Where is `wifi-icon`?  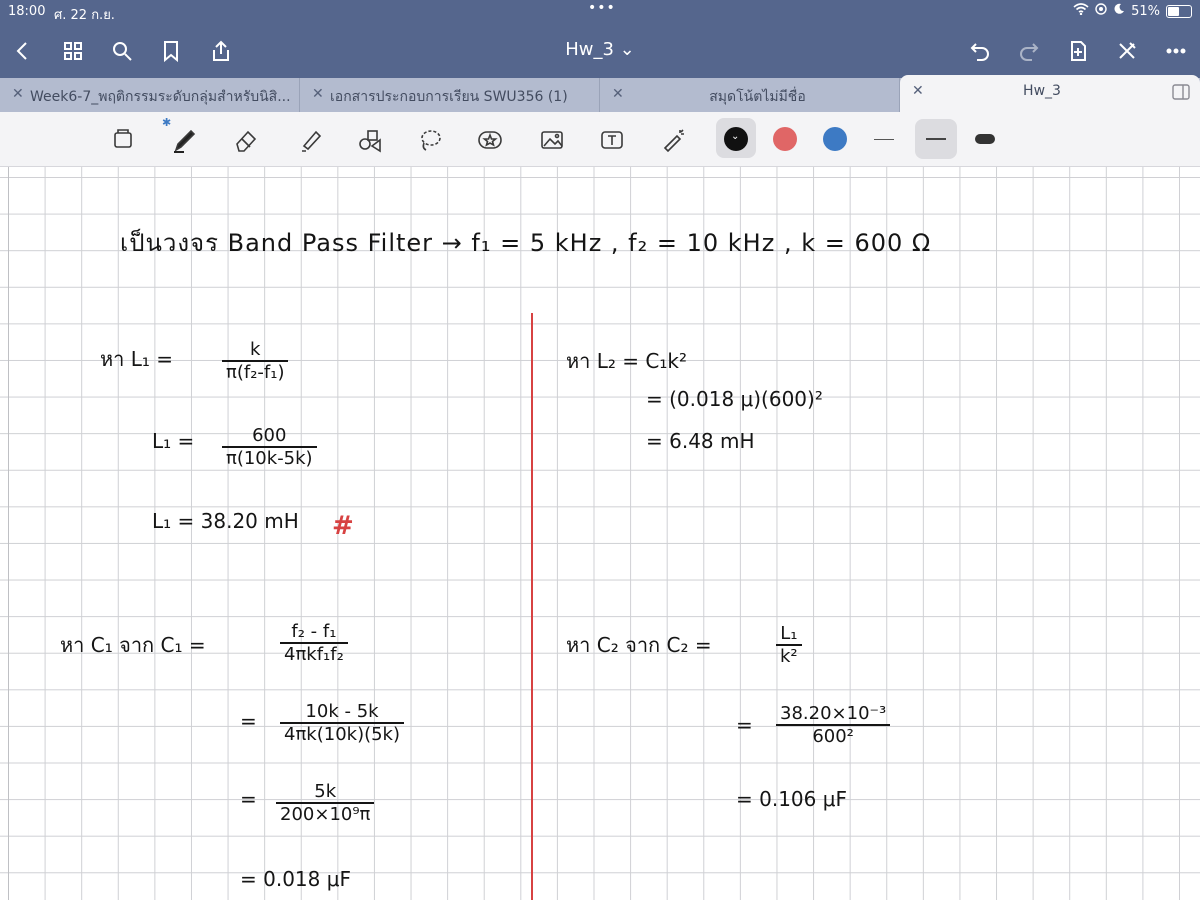
wifi-icon is located at coordinates (1081, 11).